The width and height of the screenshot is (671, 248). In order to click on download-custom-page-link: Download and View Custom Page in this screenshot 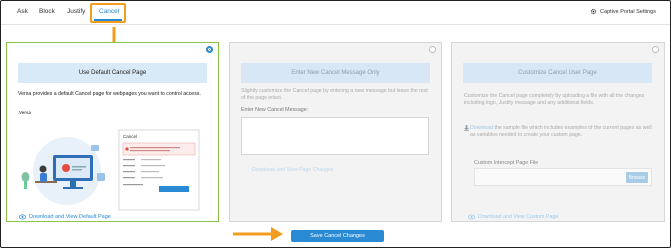, I will do `click(513, 217)`.